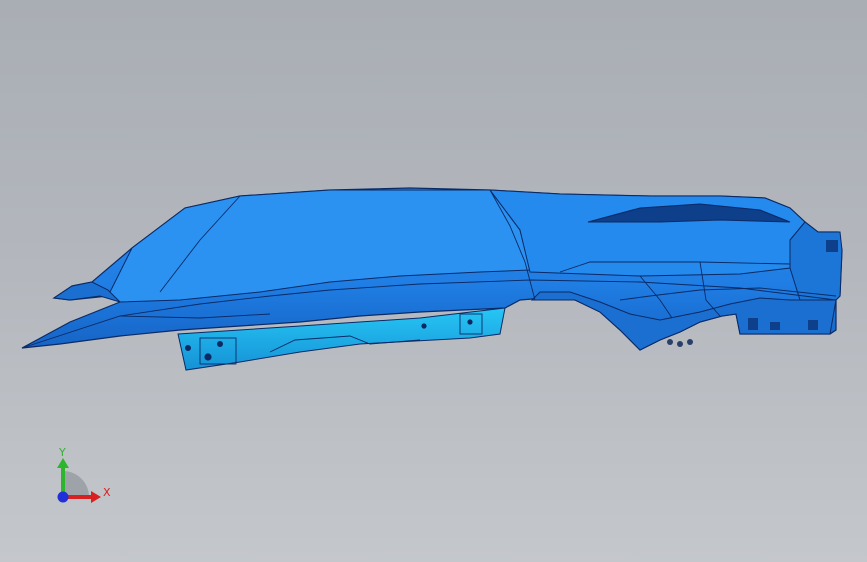 This screenshot has width=867, height=562. What do you see at coordinates (107, 492) in the screenshot?
I see `triad-x-label: X` at bounding box center [107, 492].